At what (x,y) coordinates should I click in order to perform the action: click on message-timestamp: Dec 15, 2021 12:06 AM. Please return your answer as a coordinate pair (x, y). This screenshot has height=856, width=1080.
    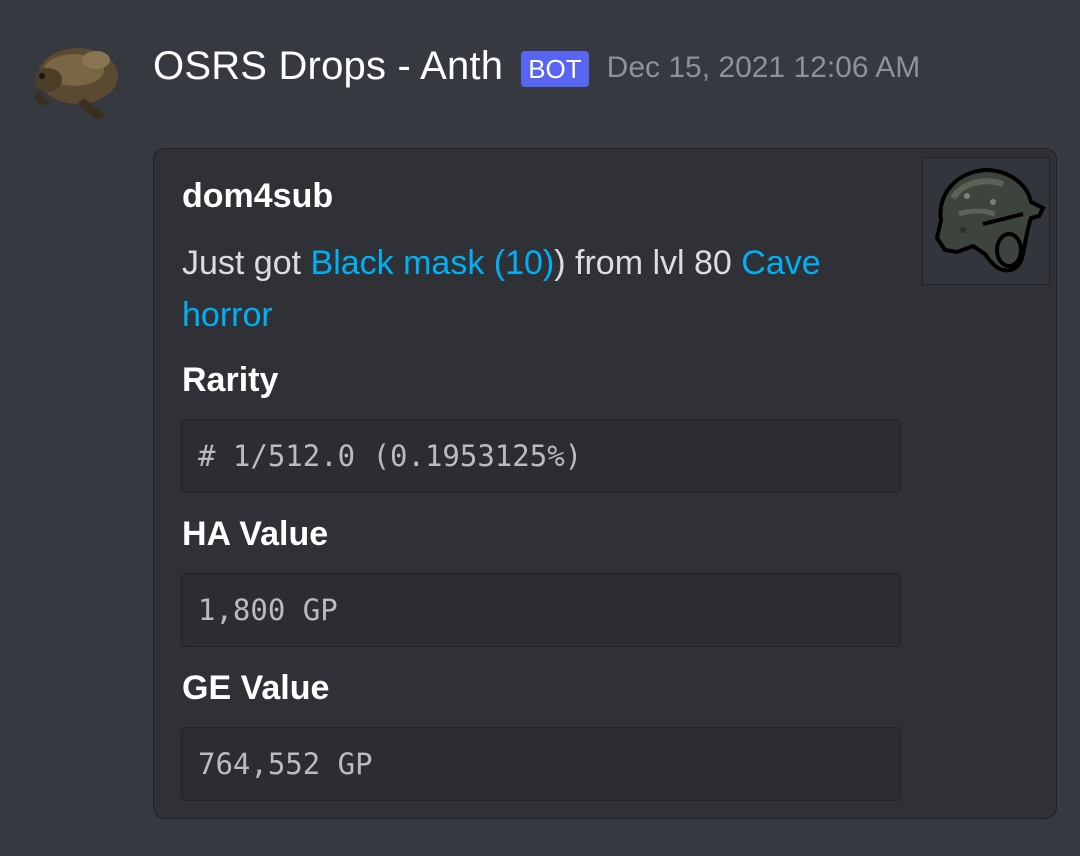
    Looking at the image, I should click on (764, 68).